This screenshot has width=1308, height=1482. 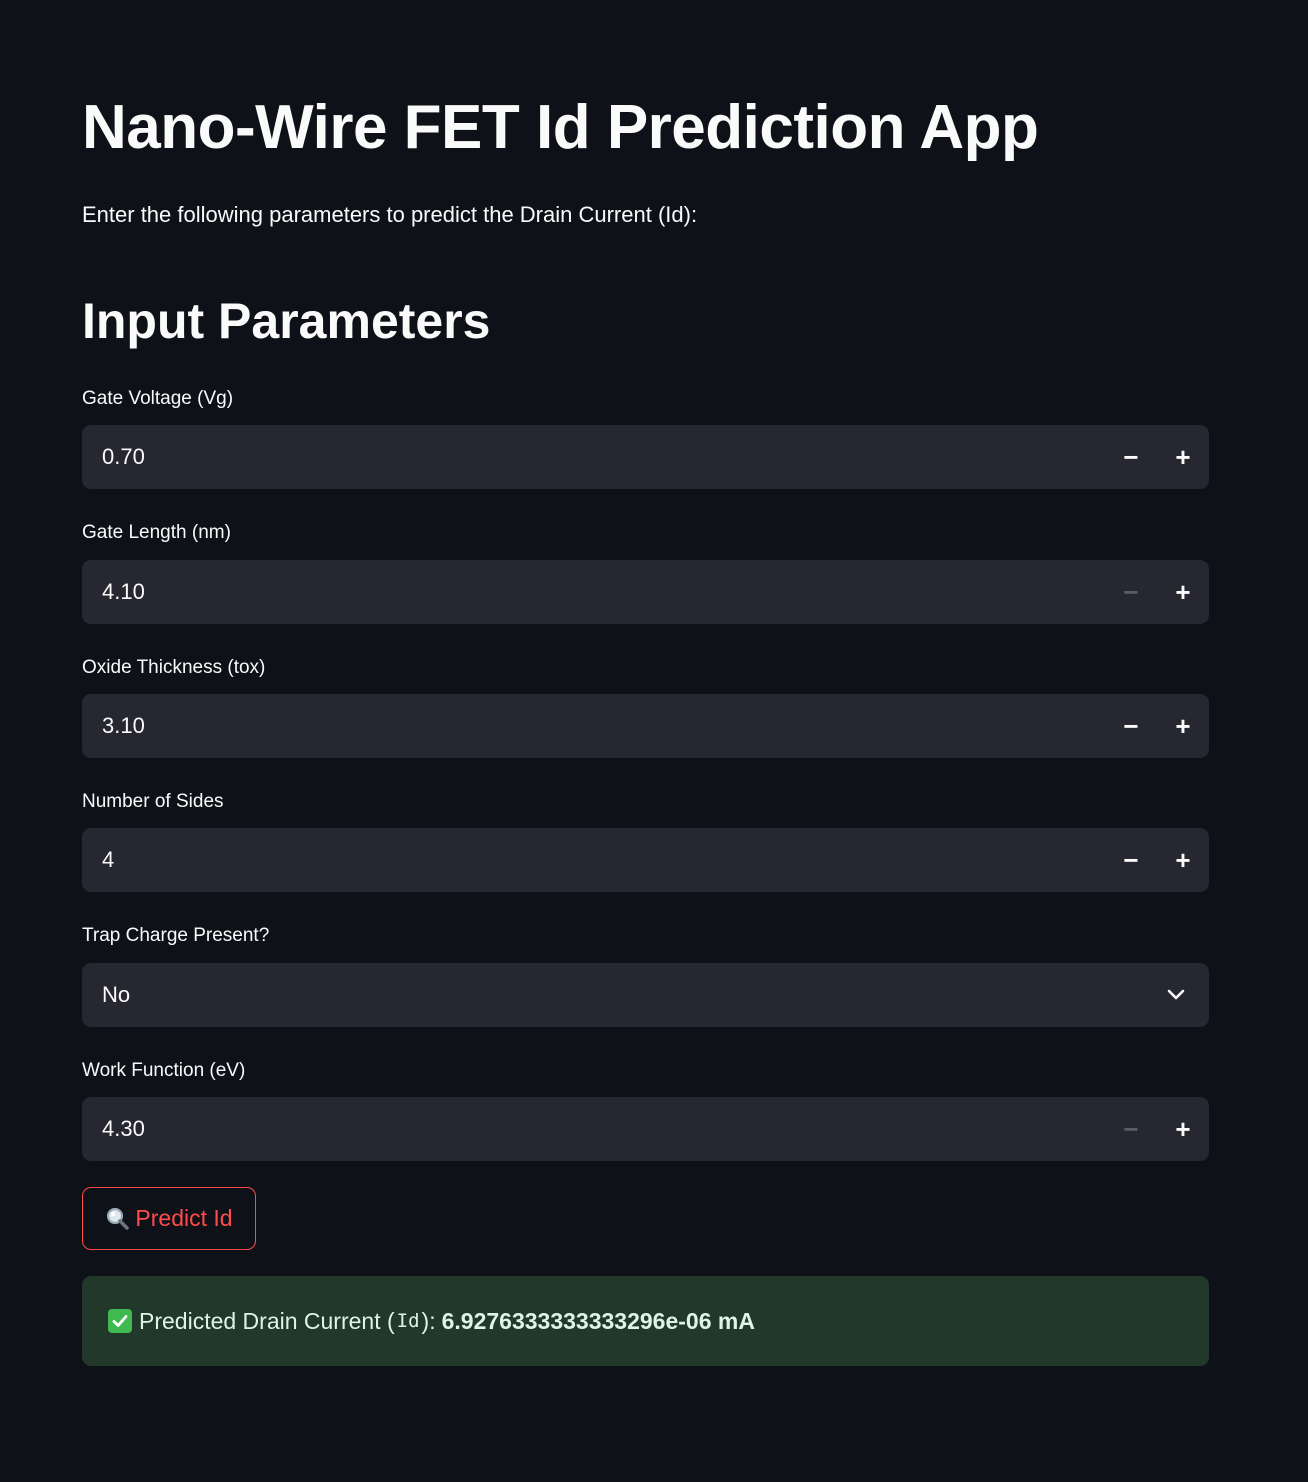 I want to click on gate-voltage-label: Gate Voltage (Vg), so click(x=158, y=398).